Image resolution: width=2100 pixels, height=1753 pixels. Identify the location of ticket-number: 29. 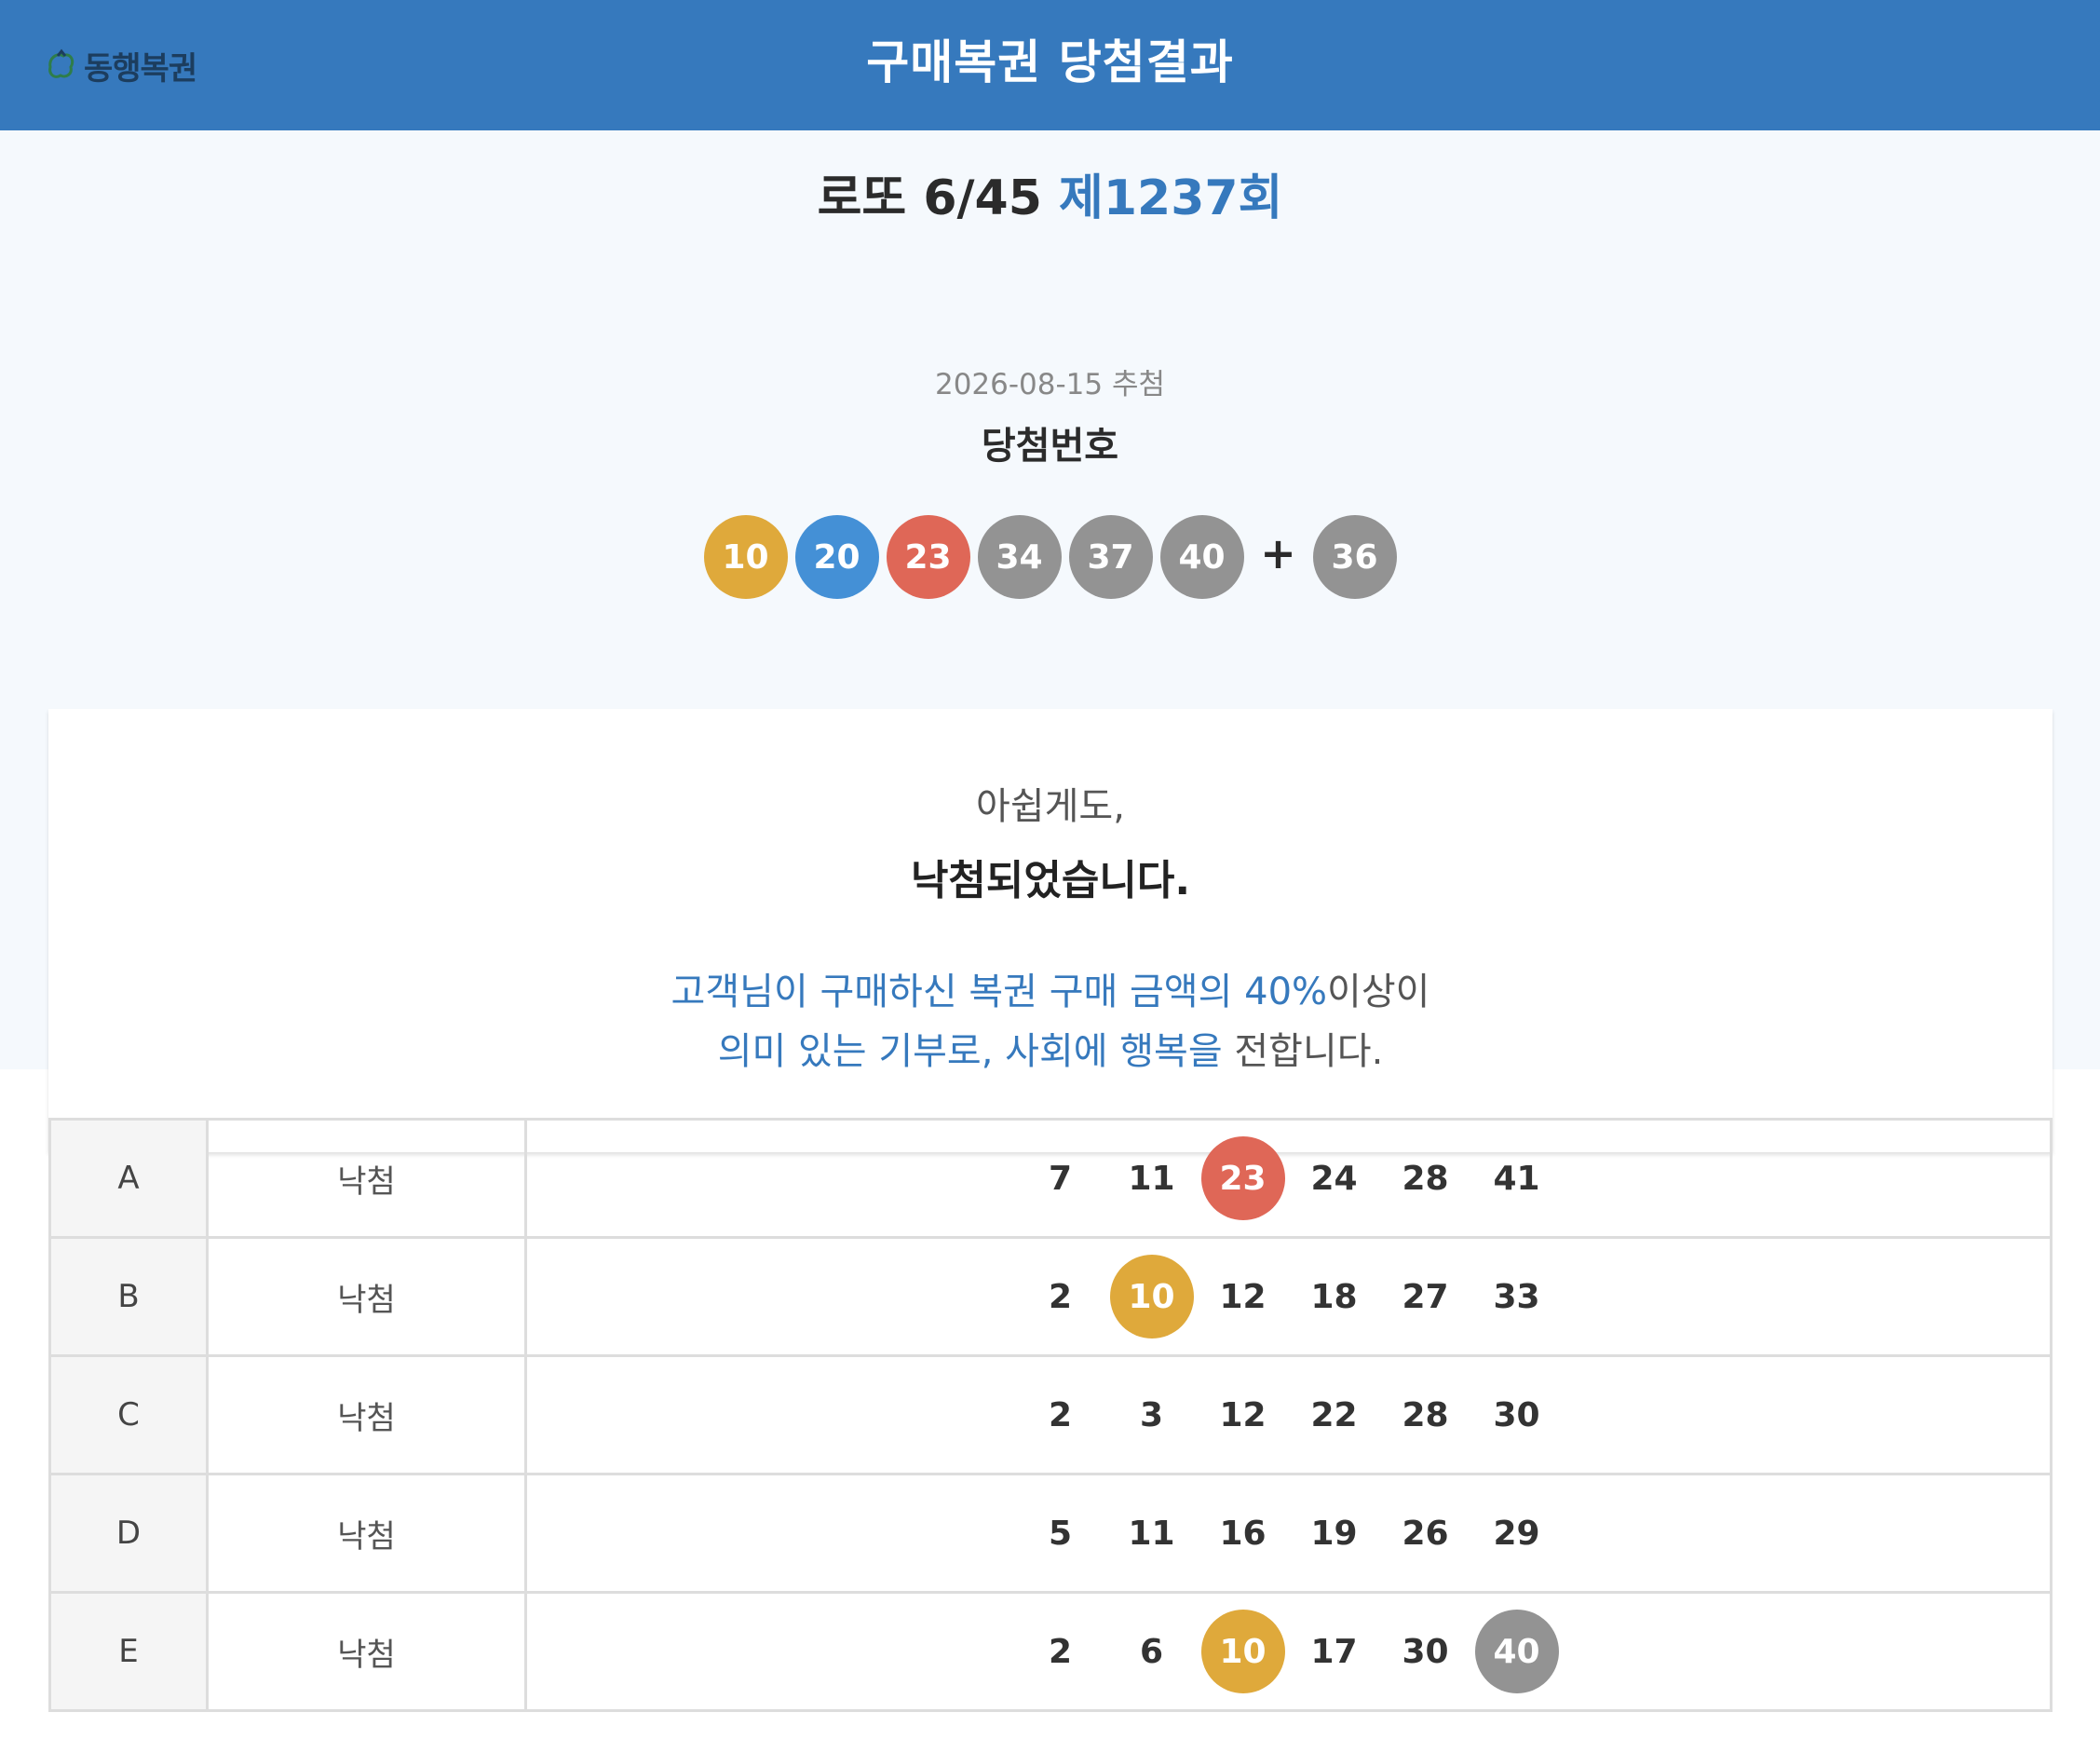
(1516, 1533).